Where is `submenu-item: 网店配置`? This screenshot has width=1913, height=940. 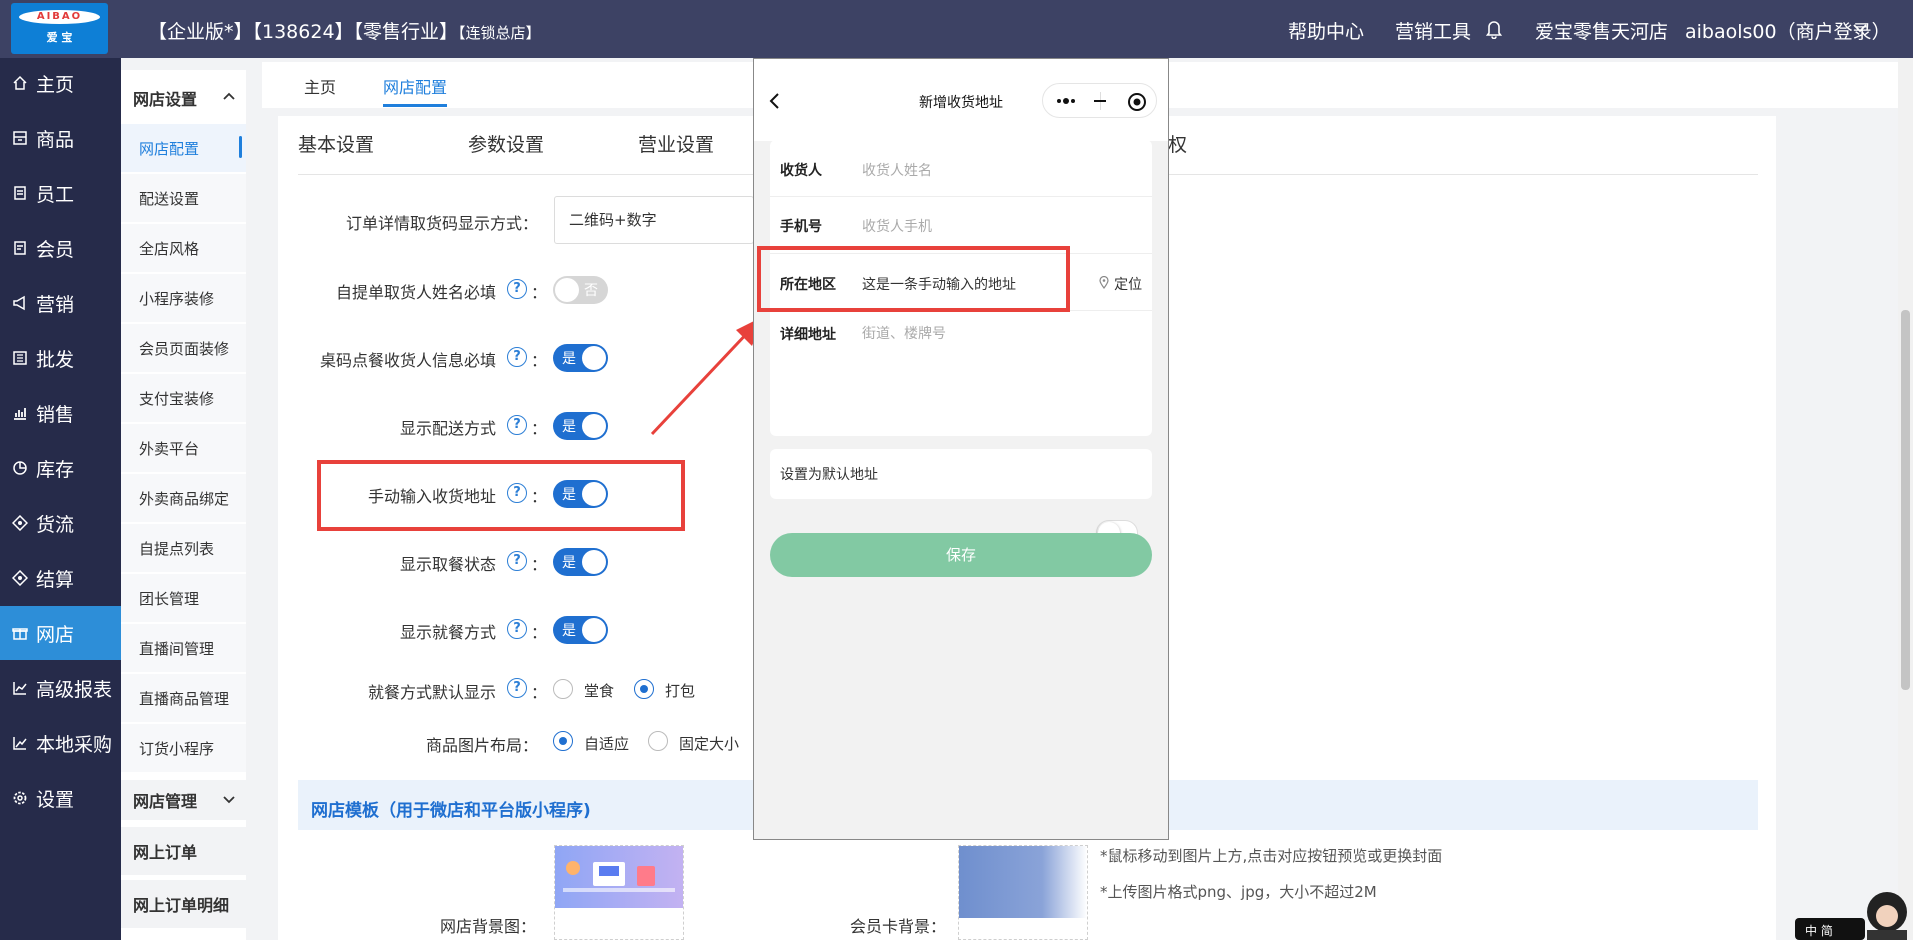 submenu-item: 网店配置 is located at coordinates (183, 148).